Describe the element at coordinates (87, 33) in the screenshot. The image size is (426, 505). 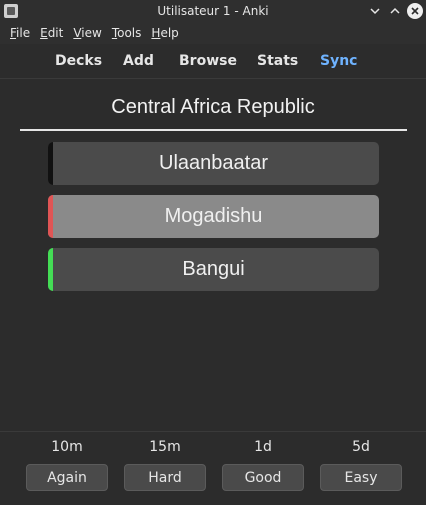
I see `menu-view: View` at that location.